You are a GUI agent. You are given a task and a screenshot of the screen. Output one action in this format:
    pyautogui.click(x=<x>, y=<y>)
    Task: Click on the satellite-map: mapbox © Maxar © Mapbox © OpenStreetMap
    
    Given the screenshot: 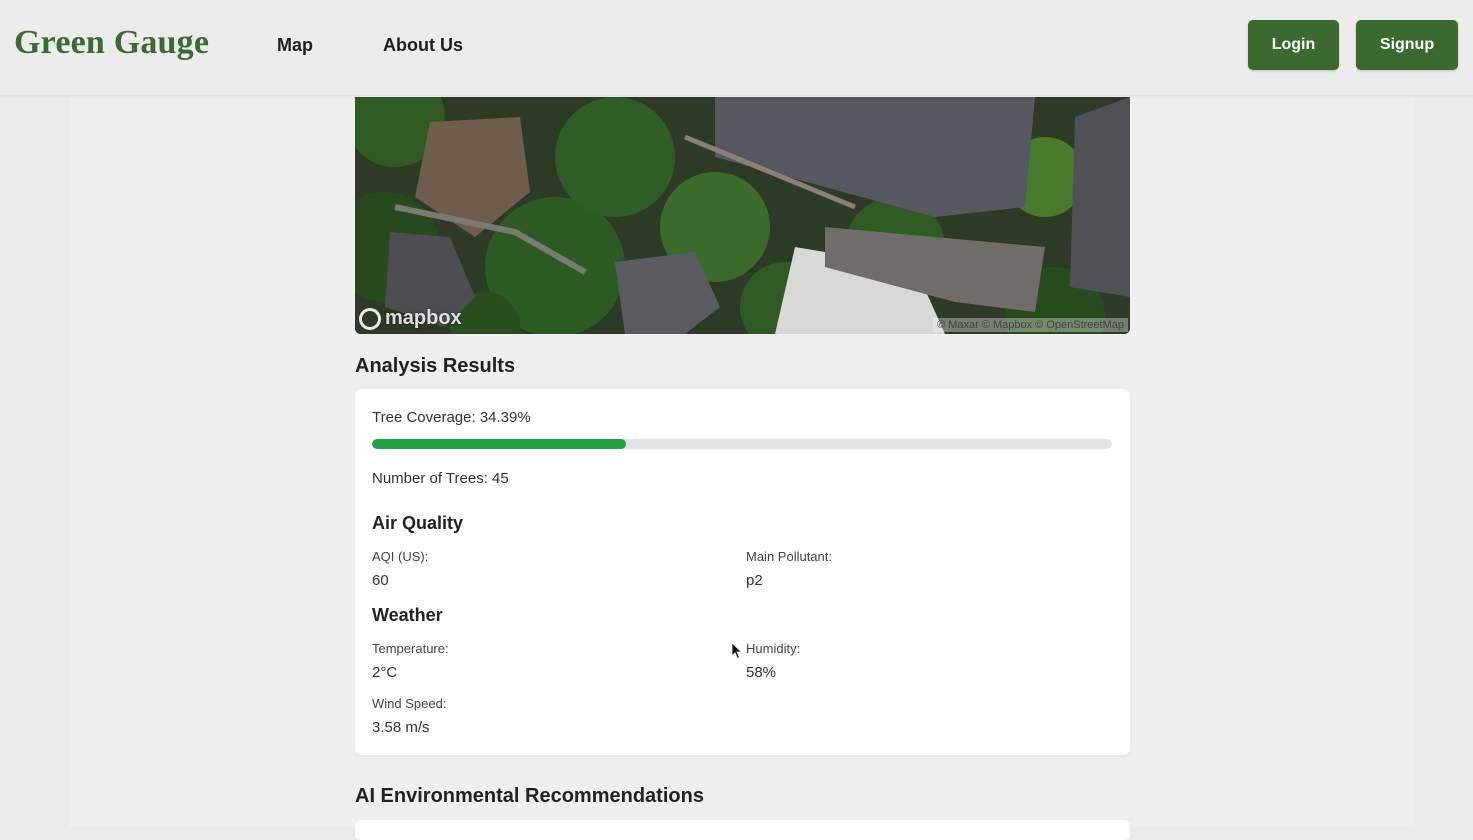 What is the action you would take?
    pyautogui.click(x=742, y=215)
    